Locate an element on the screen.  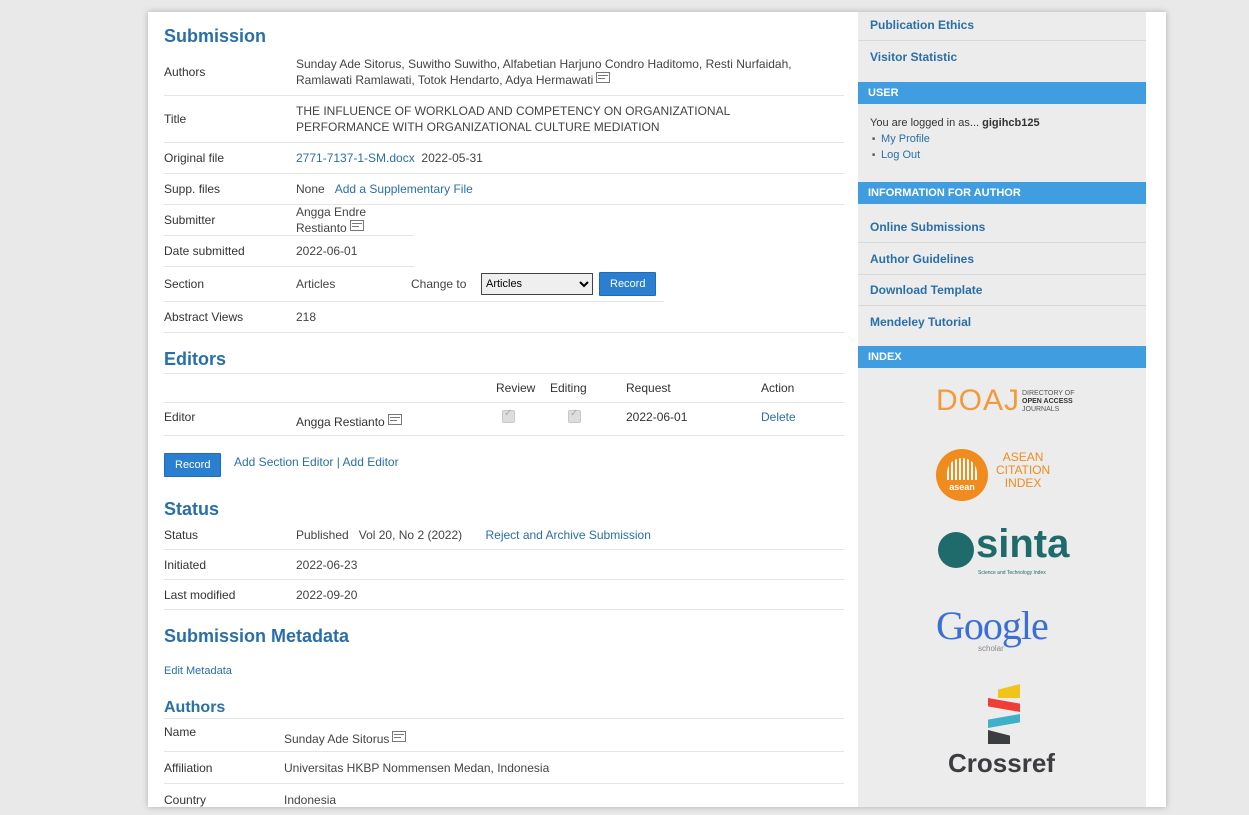
doaj-logo-text: DOAJ is located at coordinates (978, 400).